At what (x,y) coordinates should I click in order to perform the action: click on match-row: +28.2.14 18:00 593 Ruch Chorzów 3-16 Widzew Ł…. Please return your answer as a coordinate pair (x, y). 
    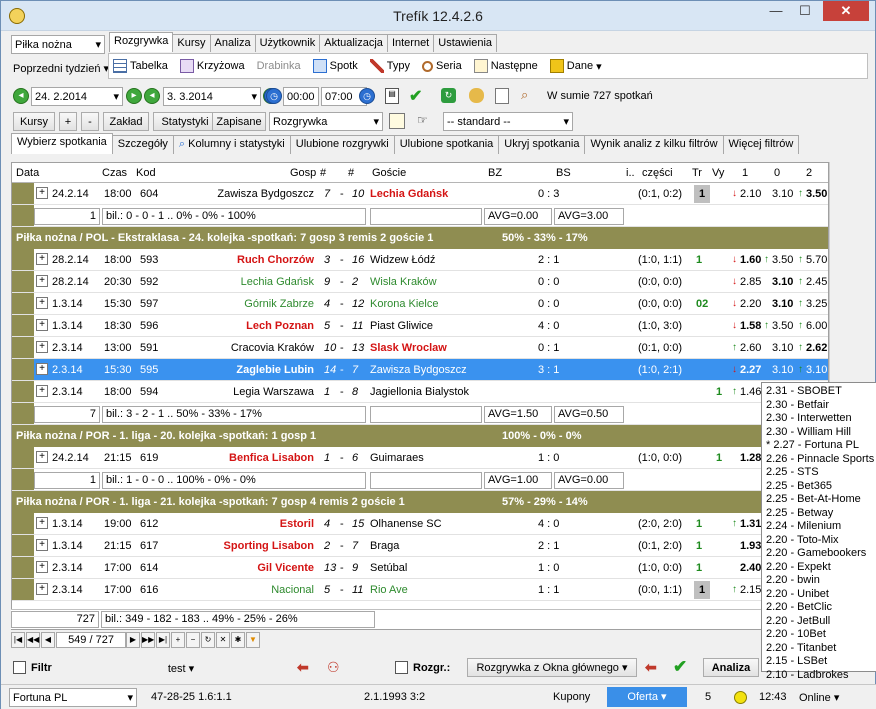
    Looking at the image, I should click on (420, 260).